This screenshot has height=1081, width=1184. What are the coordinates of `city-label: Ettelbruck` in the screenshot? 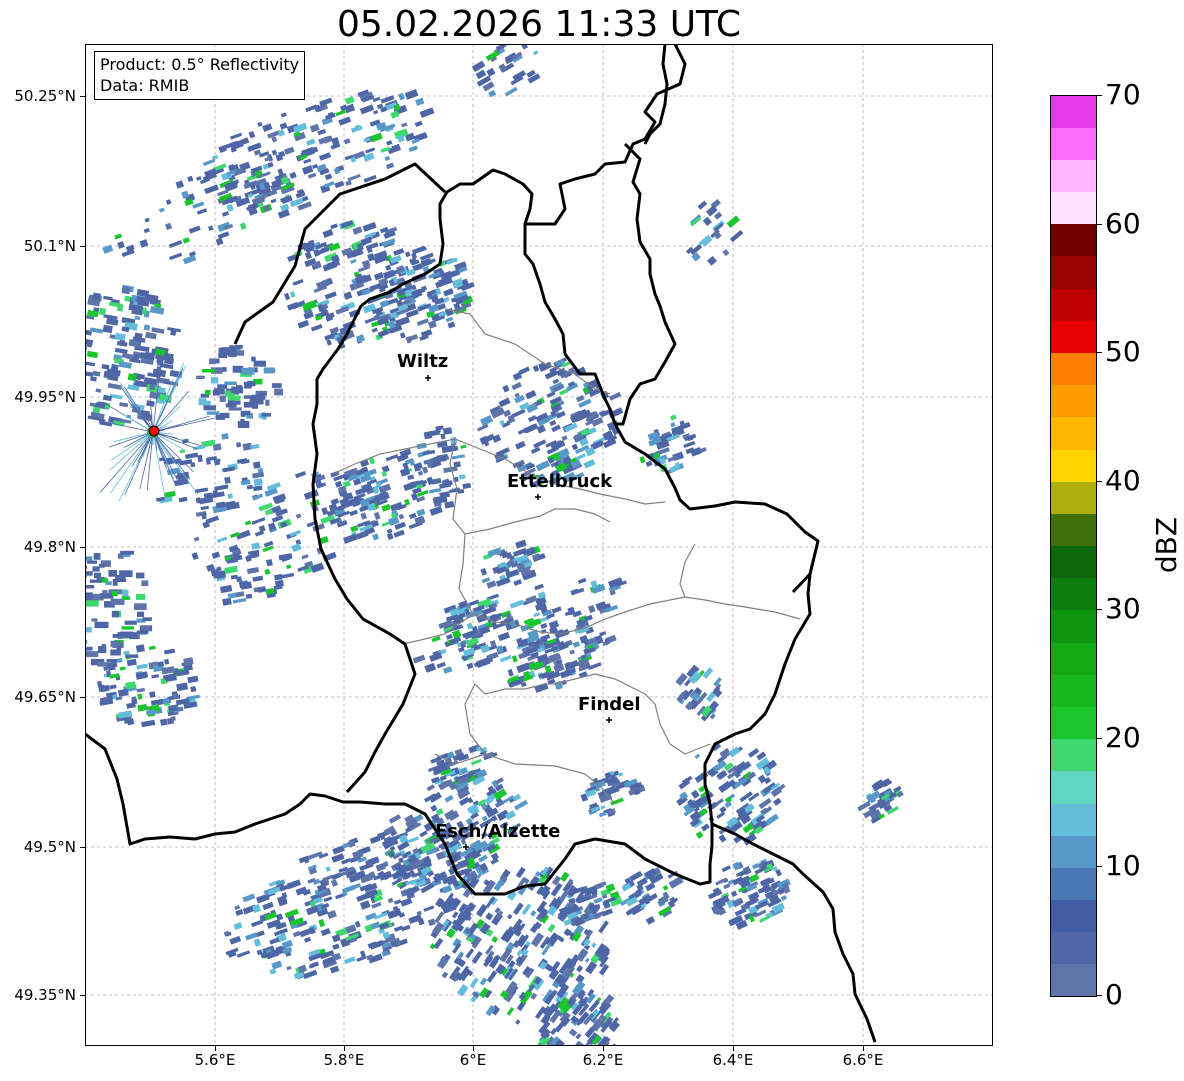 It's located at (560, 481).